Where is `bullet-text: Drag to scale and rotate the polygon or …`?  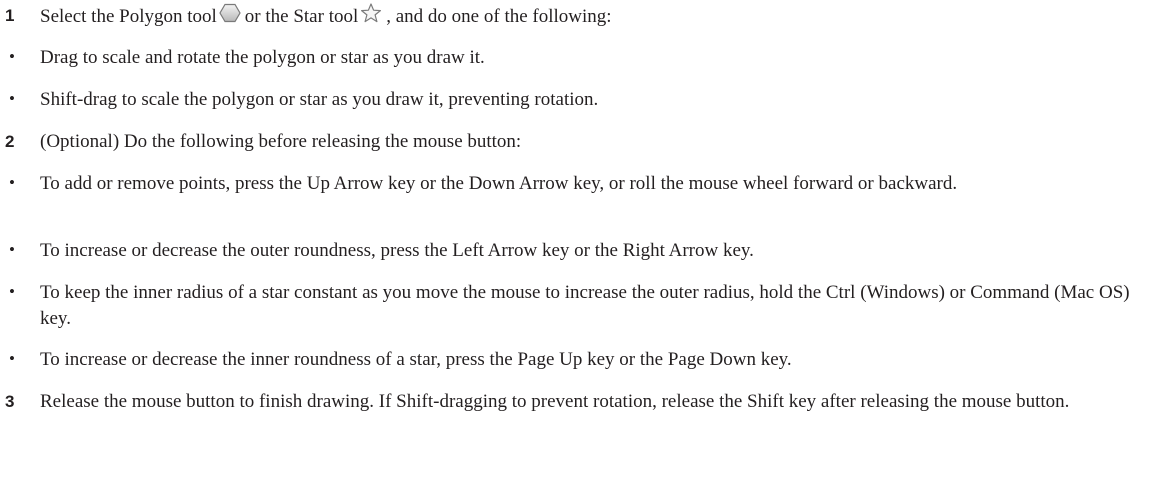
bullet-text: Drag to scale and rotate the polygon or … is located at coordinates (262, 57).